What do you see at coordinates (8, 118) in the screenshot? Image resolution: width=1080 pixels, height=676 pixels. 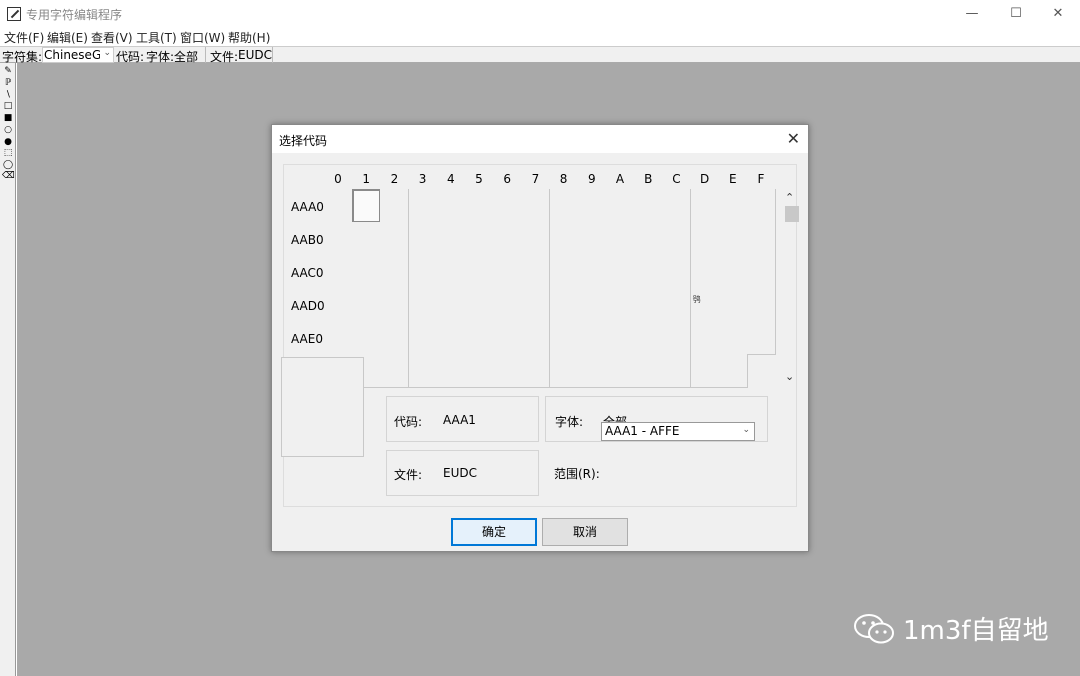 I see `filled-rectangle-icon: ■` at bounding box center [8, 118].